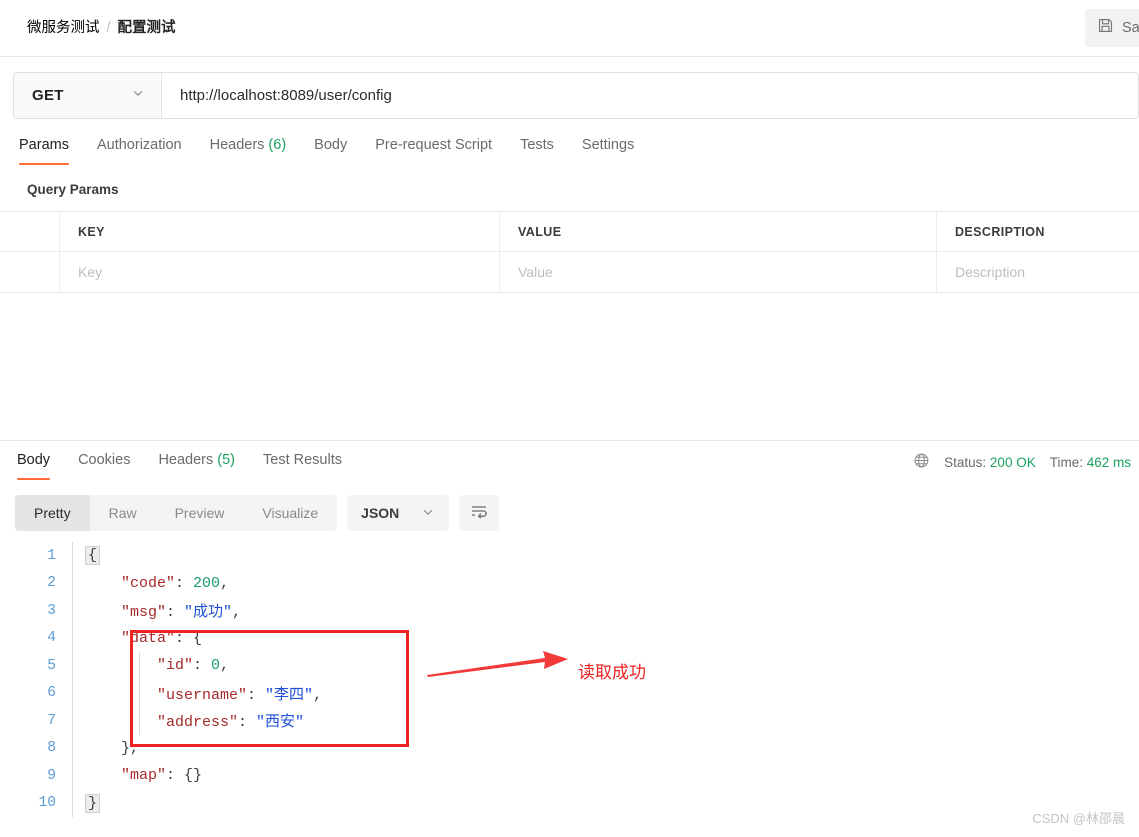  Describe the element at coordinates (569, 28) in the screenshot. I see `app-header: 微服务测试 / 配置测试 Sa` at that location.